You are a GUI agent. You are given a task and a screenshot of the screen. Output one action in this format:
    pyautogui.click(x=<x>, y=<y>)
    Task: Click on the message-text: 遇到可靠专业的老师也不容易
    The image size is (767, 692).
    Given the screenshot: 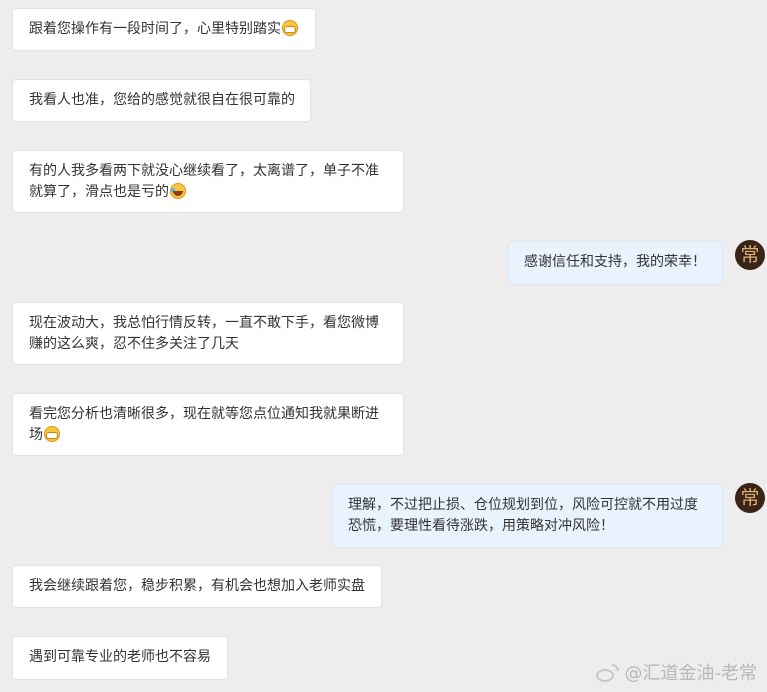 What is the action you would take?
    pyautogui.click(x=120, y=657)
    